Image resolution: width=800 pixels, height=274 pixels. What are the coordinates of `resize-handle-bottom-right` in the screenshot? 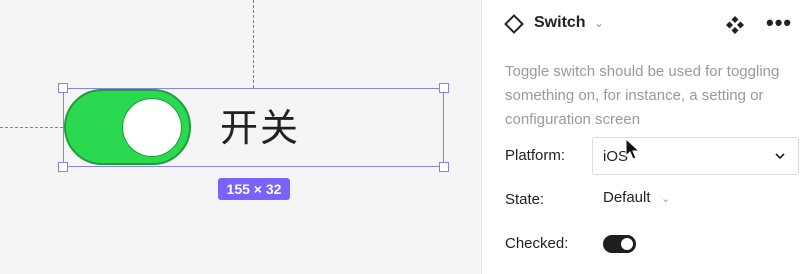 It's located at (444, 167).